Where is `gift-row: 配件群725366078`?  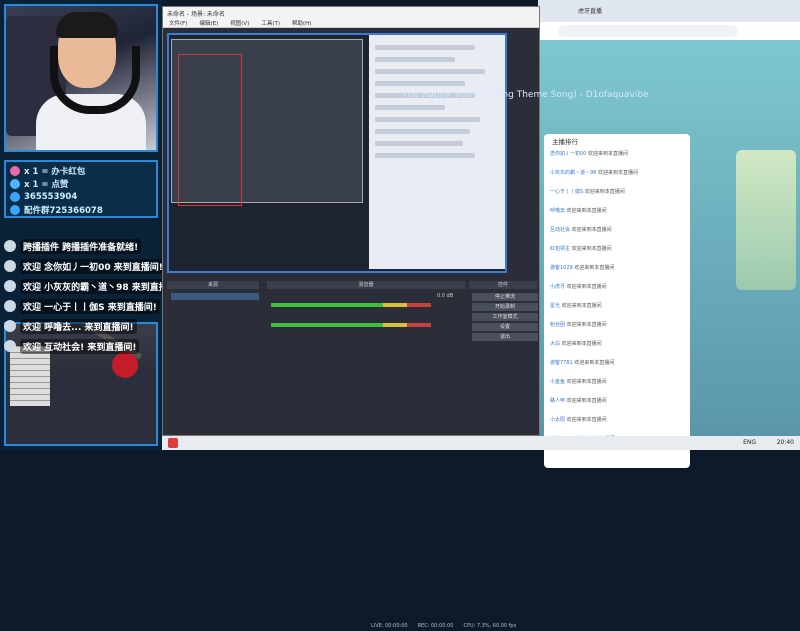
gift-row: 配件群725366078 is located at coordinates (81, 209).